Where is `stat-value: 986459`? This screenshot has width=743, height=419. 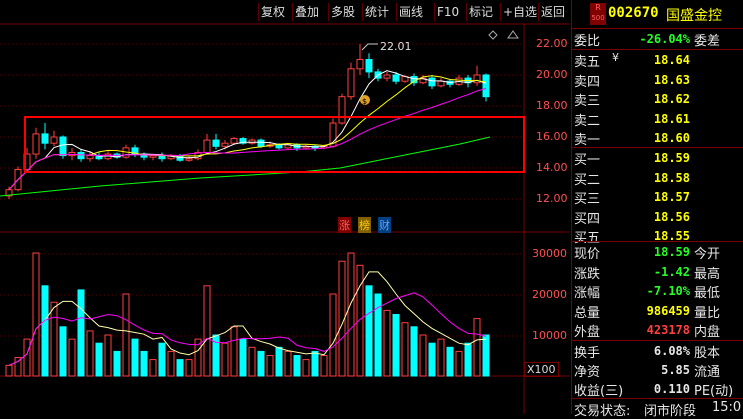 stat-value: 986459 is located at coordinates (668, 310).